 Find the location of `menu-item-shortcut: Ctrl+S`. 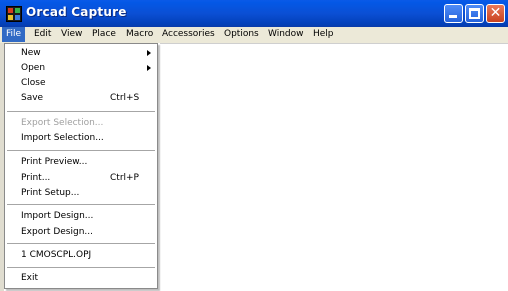

menu-item-shortcut: Ctrl+S is located at coordinates (125, 98).